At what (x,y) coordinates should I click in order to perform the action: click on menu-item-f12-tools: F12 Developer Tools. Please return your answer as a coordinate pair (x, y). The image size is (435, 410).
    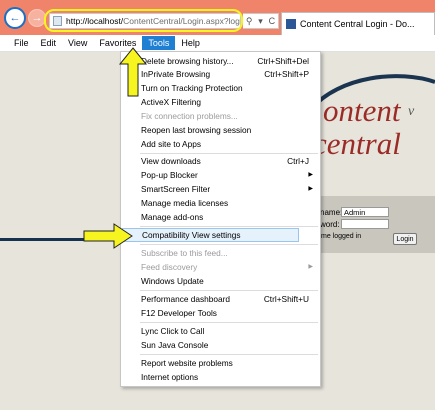
    Looking at the image, I should click on (230, 313).